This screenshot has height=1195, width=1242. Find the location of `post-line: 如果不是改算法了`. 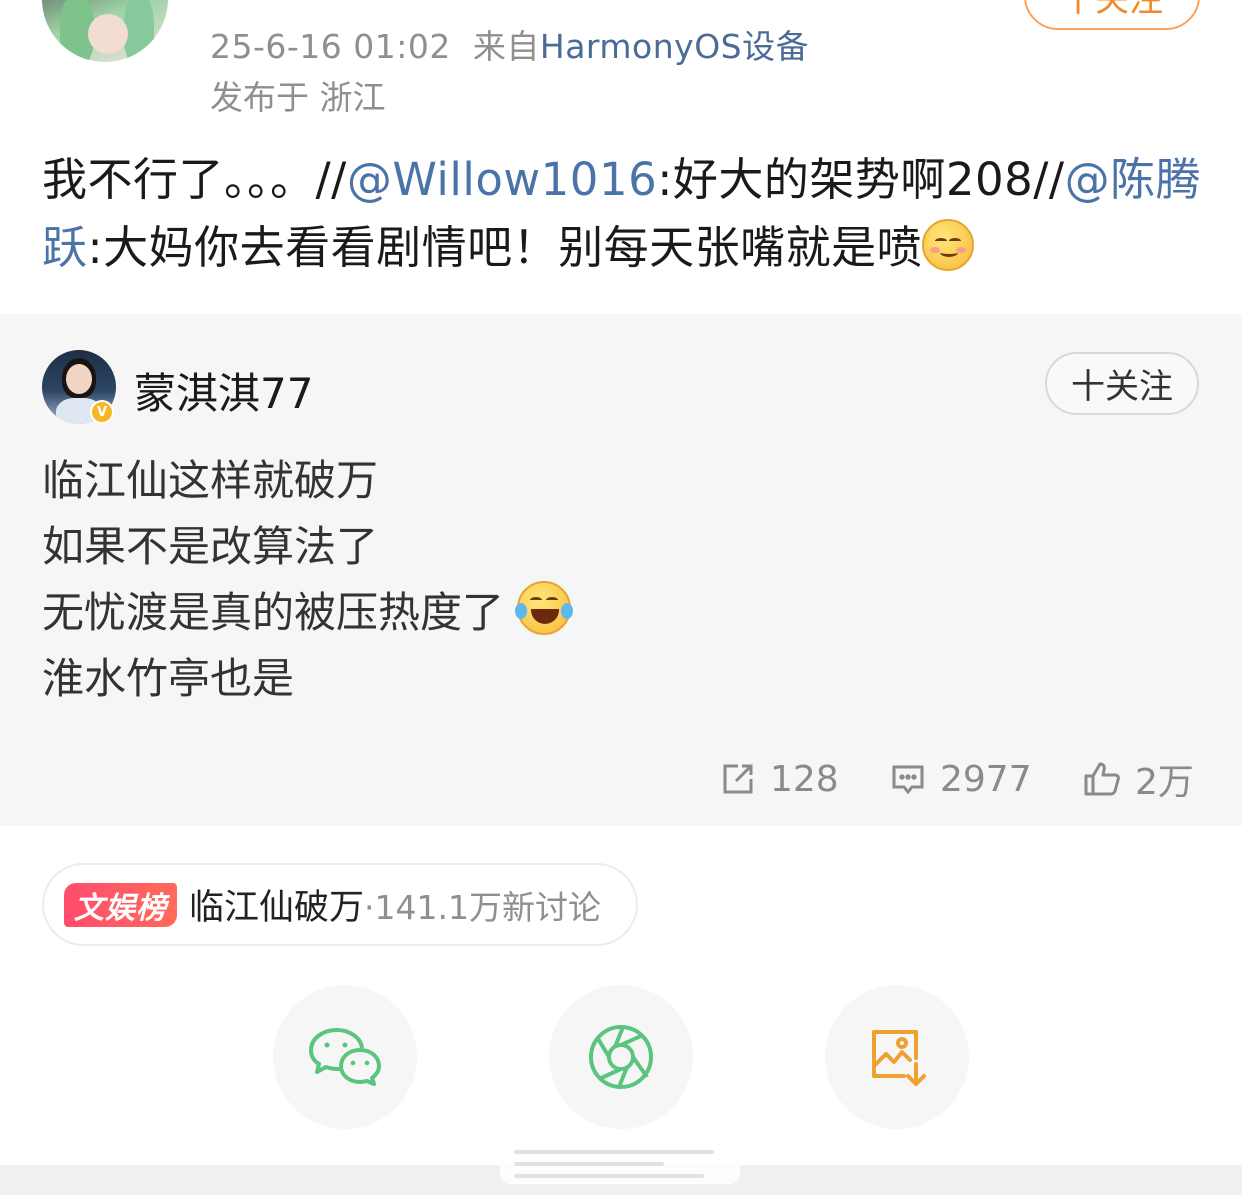

post-line: 如果不是改算法了 is located at coordinates (210, 546).